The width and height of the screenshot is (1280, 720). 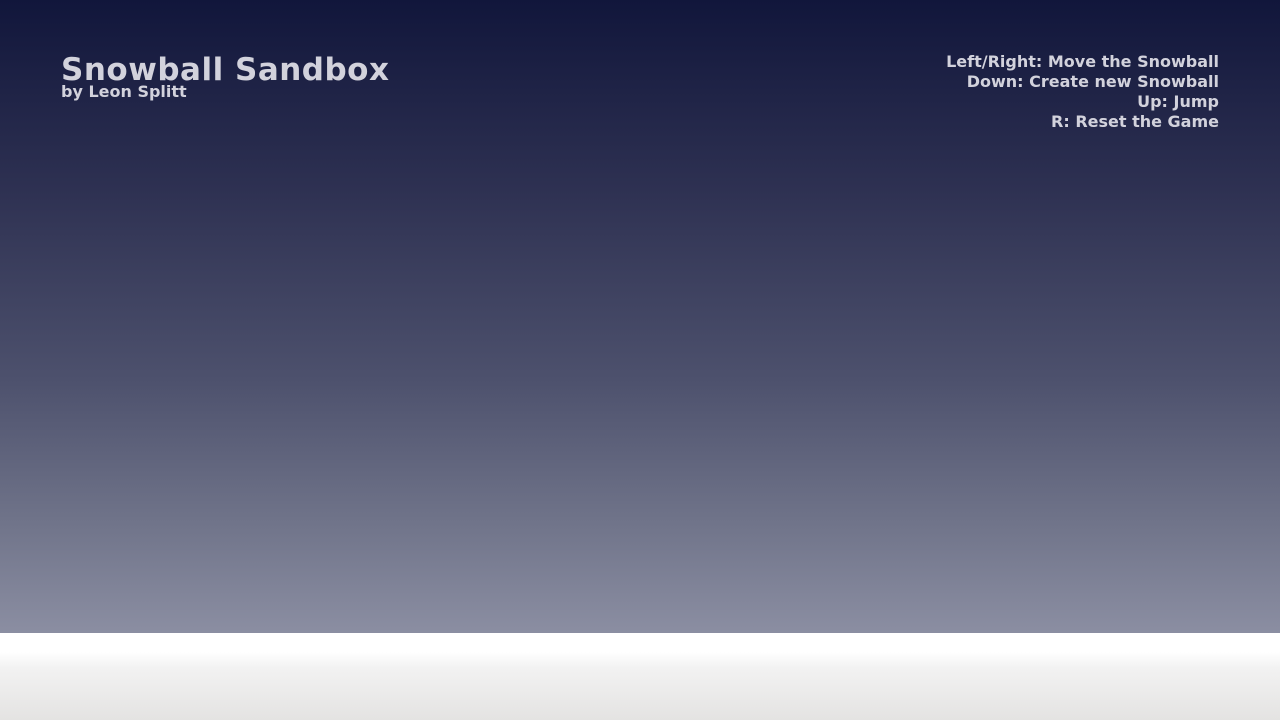 What do you see at coordinates (1135, 121) in the screenshot?
I see `control-reset-hint: R: Reset the Game` at bounding box center [1135, 121].